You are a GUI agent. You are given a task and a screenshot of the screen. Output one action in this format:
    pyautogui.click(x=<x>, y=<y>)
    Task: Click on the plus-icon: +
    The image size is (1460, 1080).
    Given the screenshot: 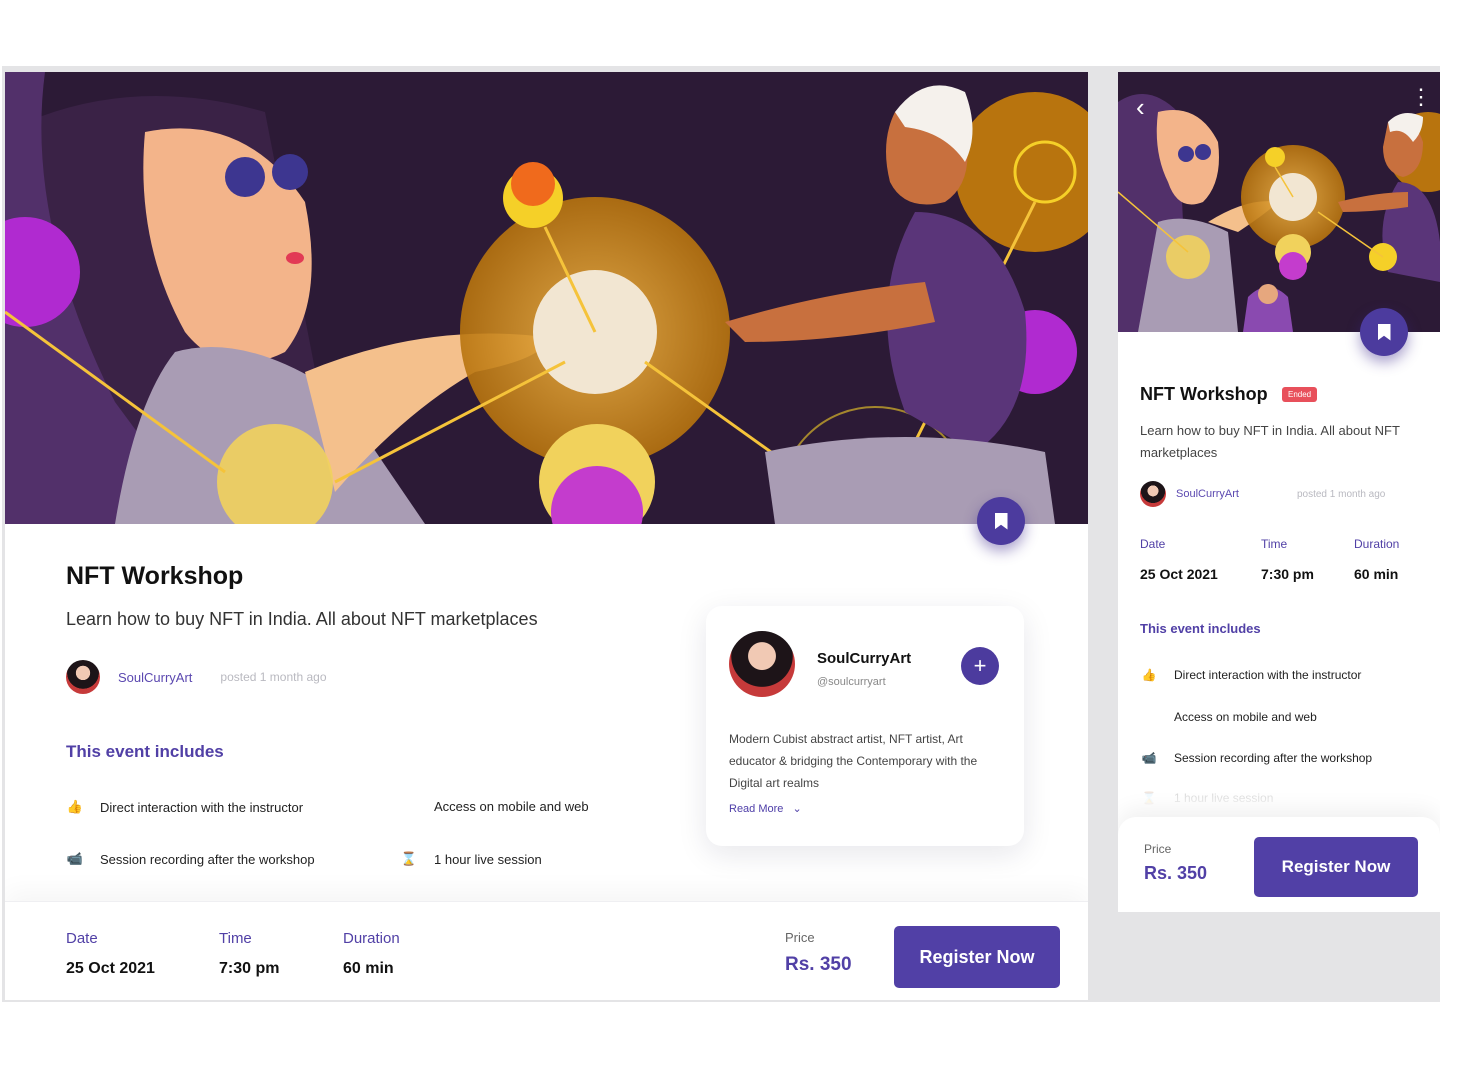 What is the action you would take?
    pyautogui.click(x=980, y=665)
    